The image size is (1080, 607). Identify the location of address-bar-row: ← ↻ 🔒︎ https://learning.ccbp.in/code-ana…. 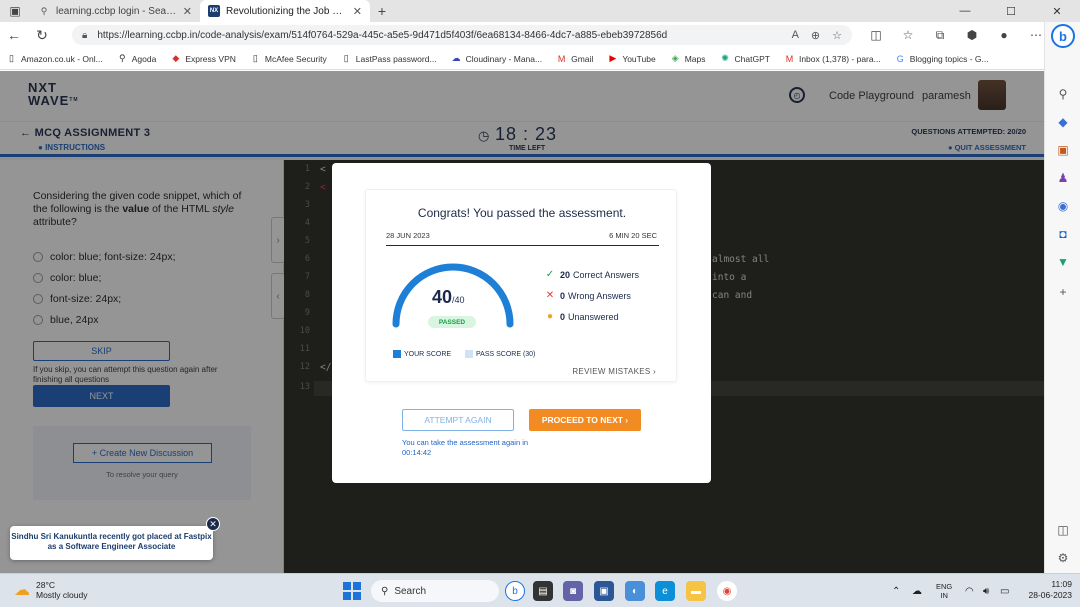
(540, 35).